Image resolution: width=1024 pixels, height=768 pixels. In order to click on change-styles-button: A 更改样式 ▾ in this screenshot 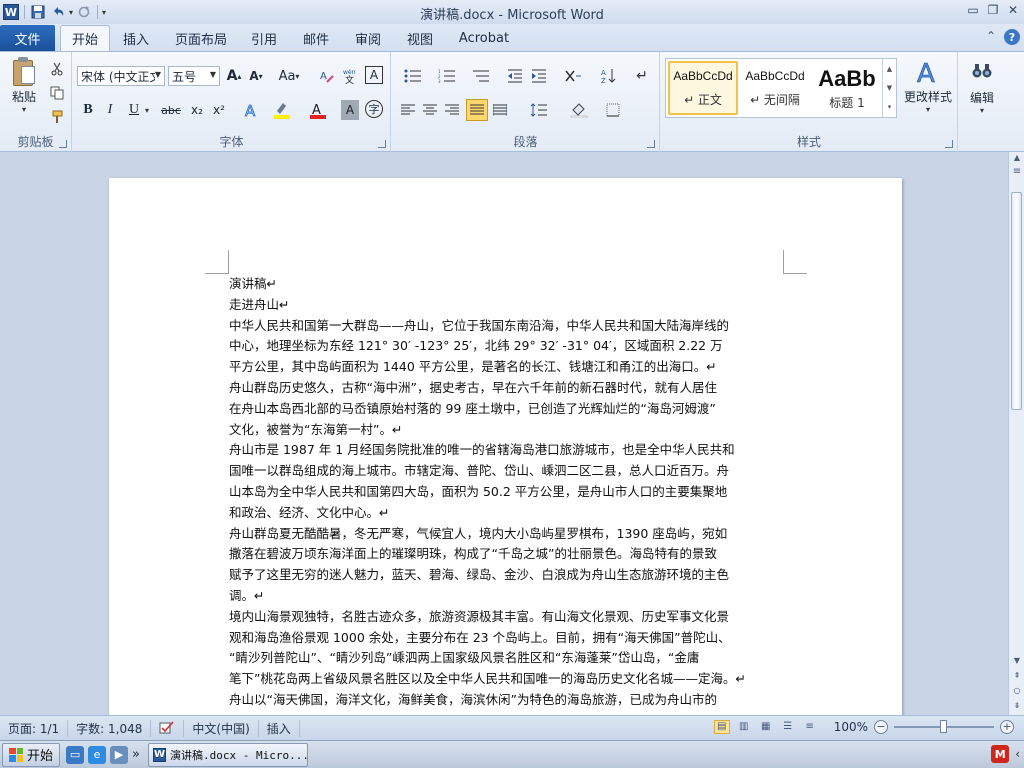, I will do `click(928, 86)`.